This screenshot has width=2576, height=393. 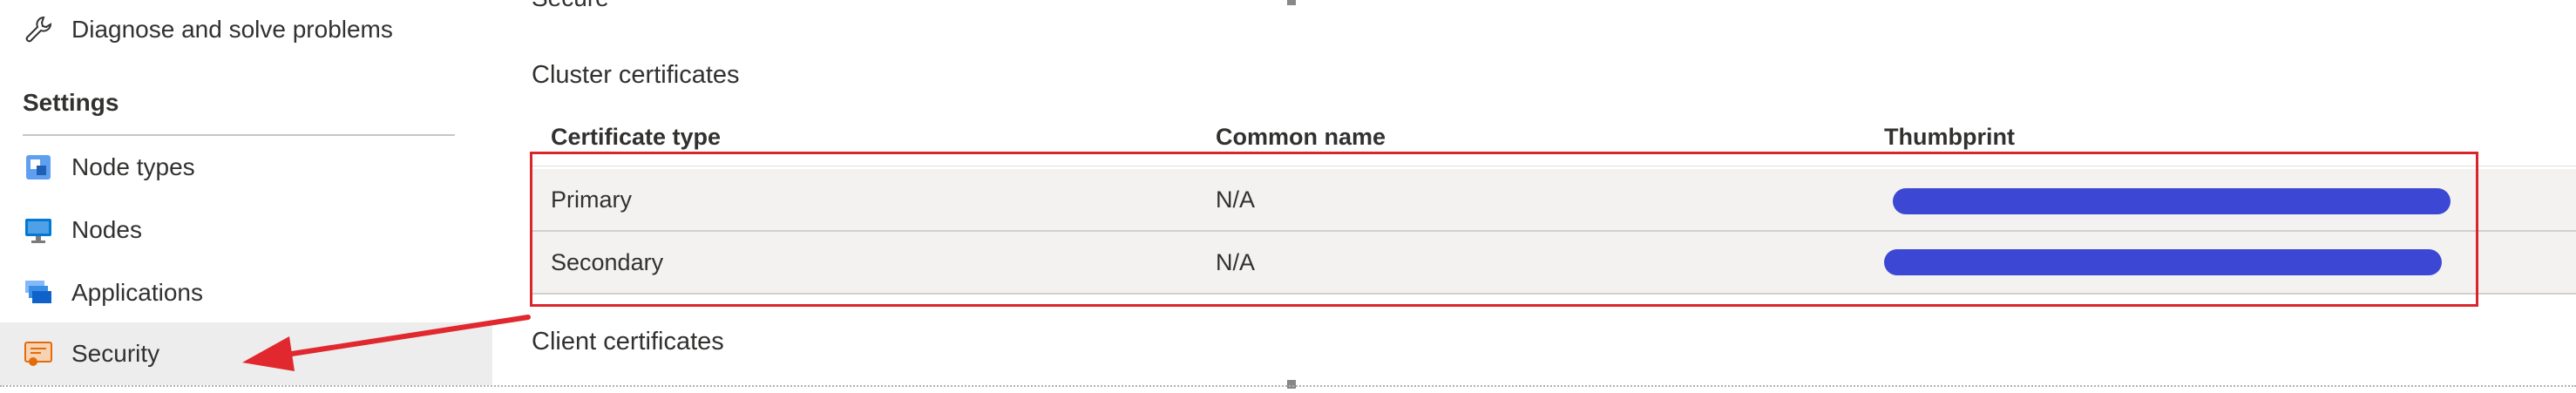 What do you see at coordinates (387, 343) in the screenshot?
I see `annotation-arrow` at bounding box center [387, 343].